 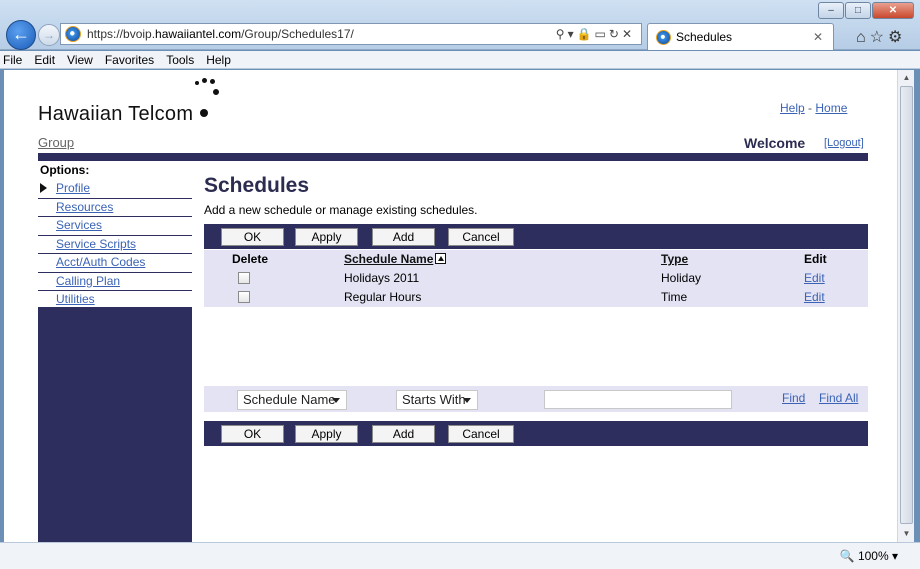 I want to click on help-link: Help, so click(x=792, y=108).